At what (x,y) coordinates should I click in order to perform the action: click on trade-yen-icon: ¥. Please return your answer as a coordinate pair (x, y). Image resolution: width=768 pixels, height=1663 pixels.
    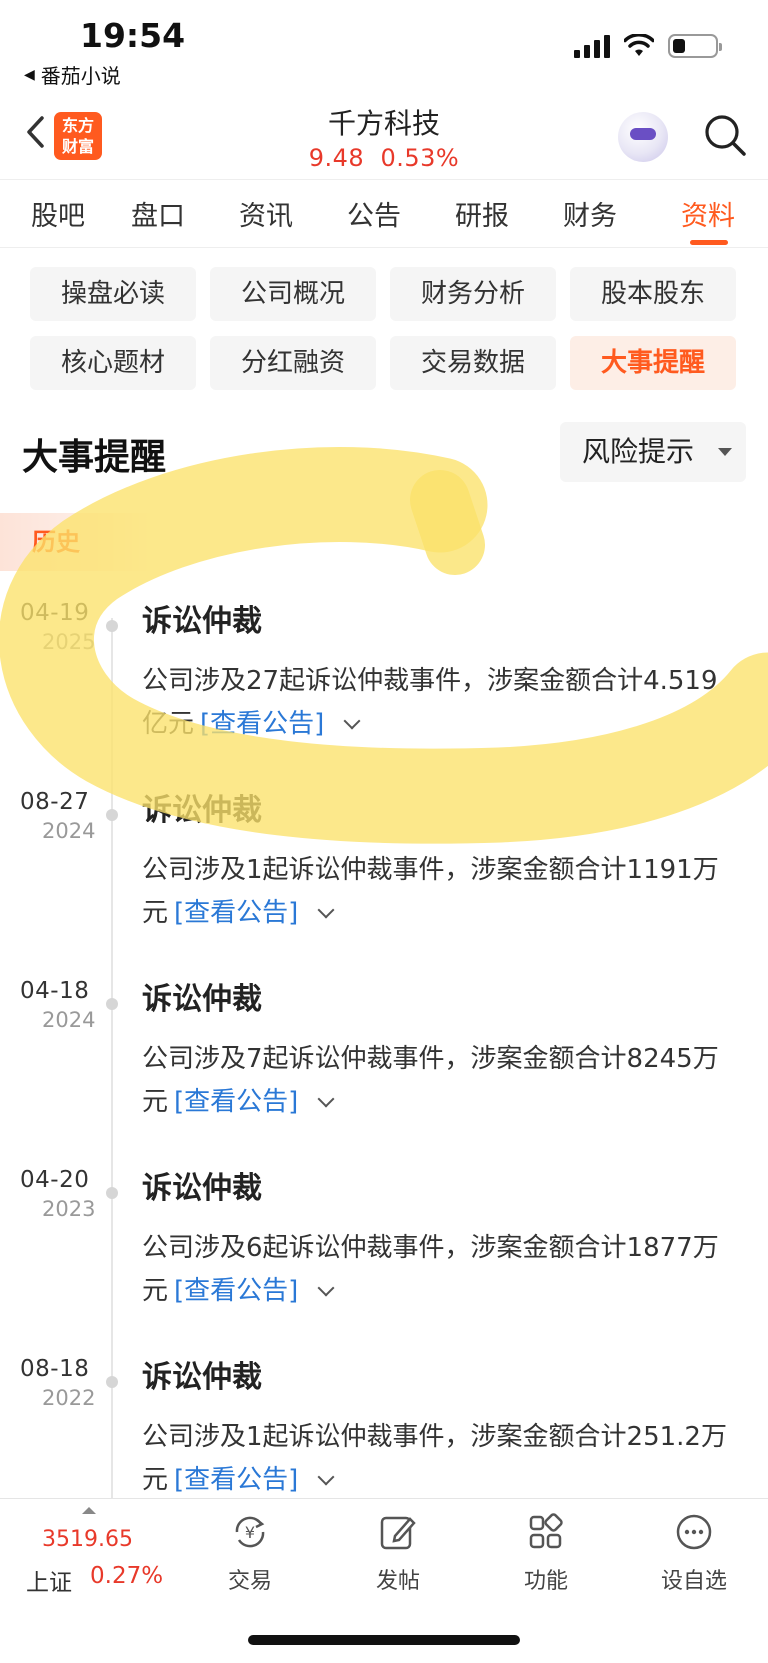
    Looking at the image, I should click on (250, 1532).